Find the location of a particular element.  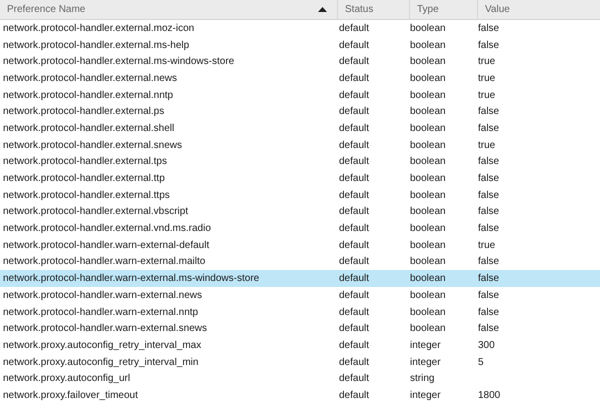

table-cell-text: network.proxy.autoconfig_retry_interval_max is located at coordinates (102, 345).